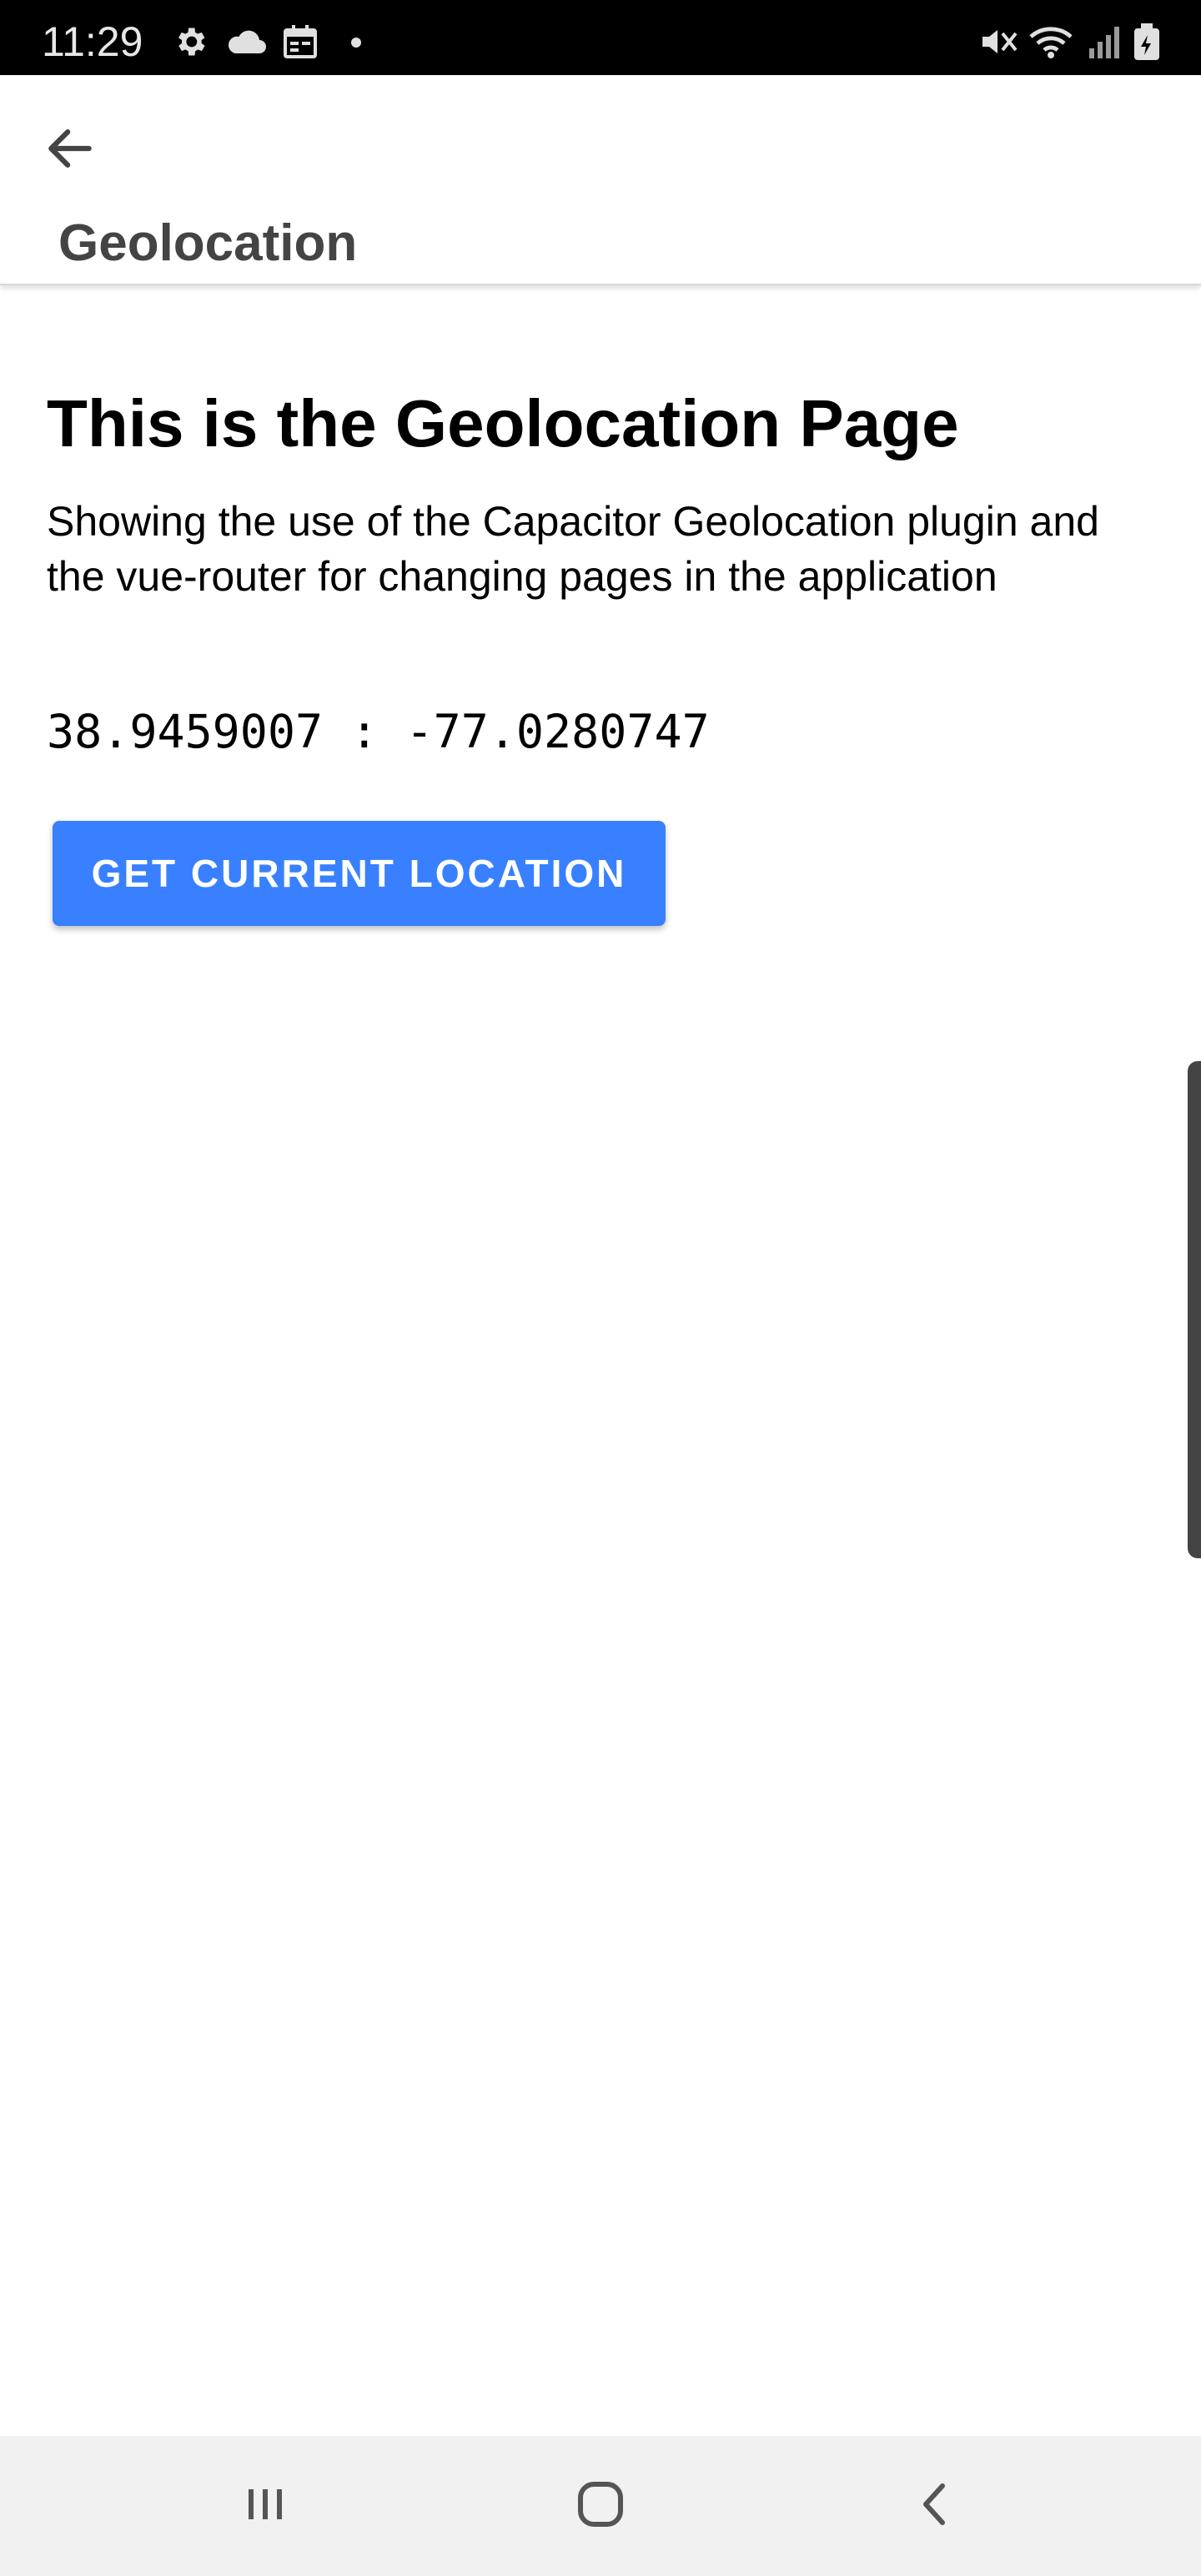 This screenshot has width=1201, height=2576. Describe the element at coordinates (300, 40) in the screenshot. I see `calendar-icon` at that location.